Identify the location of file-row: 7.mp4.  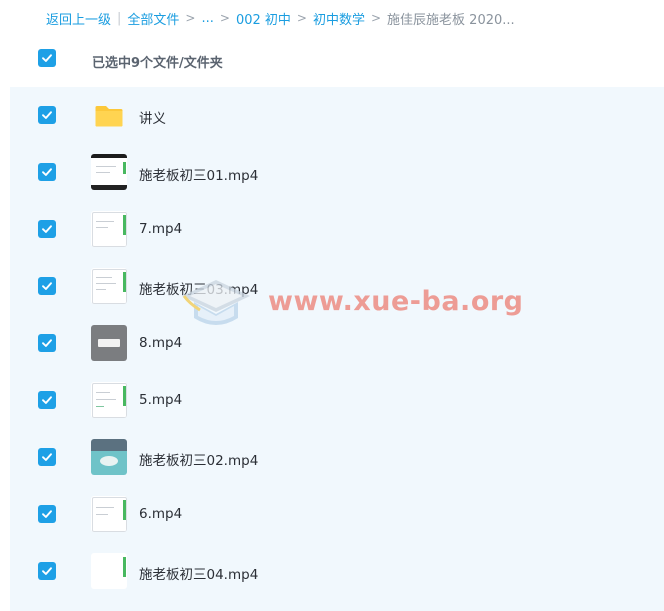
(337, 229).